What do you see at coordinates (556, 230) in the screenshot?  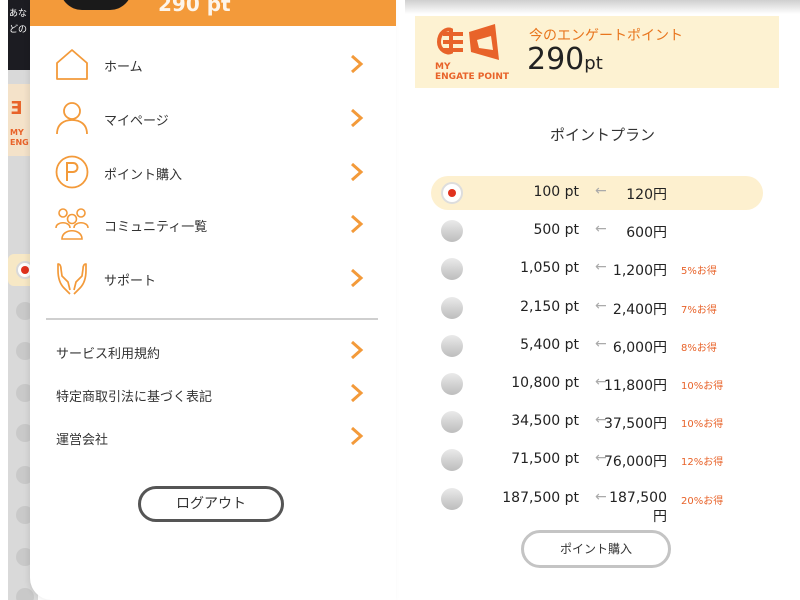 I see `plan-points: 500 pt` at bounding box center [556, 230].